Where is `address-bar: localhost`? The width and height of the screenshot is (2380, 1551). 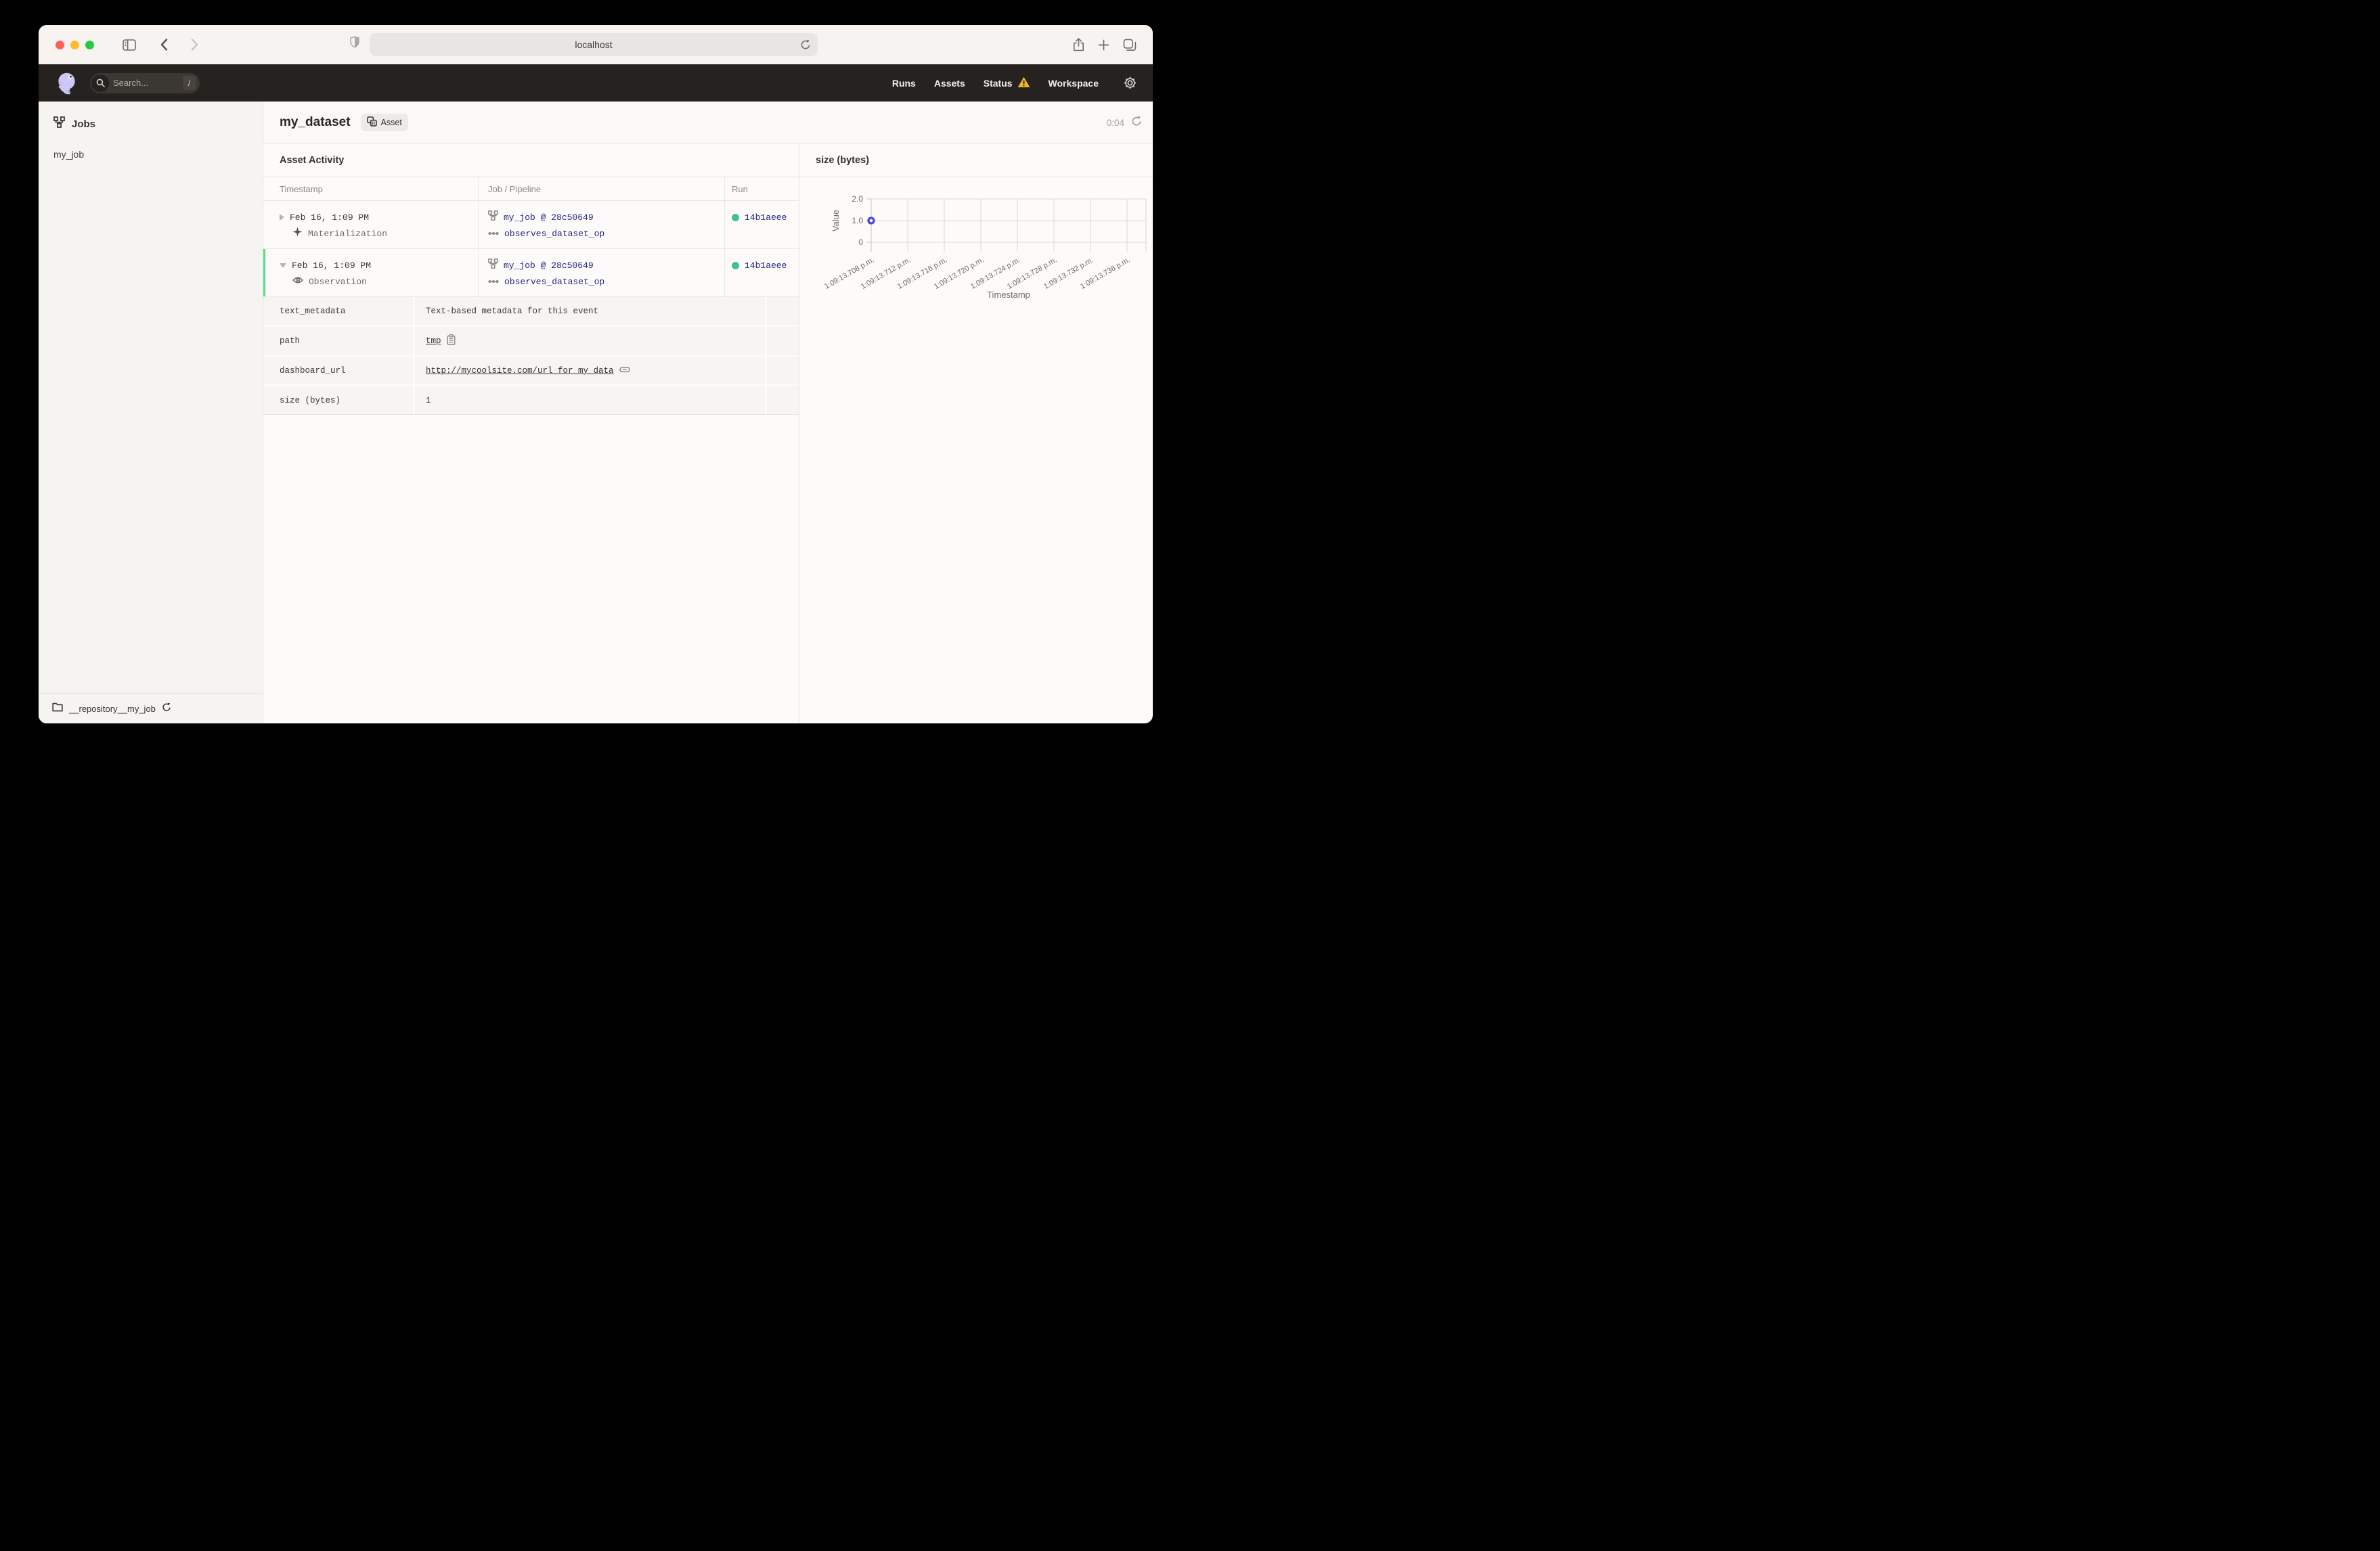 address-bar: localhost is located at coordinates (594, 44).